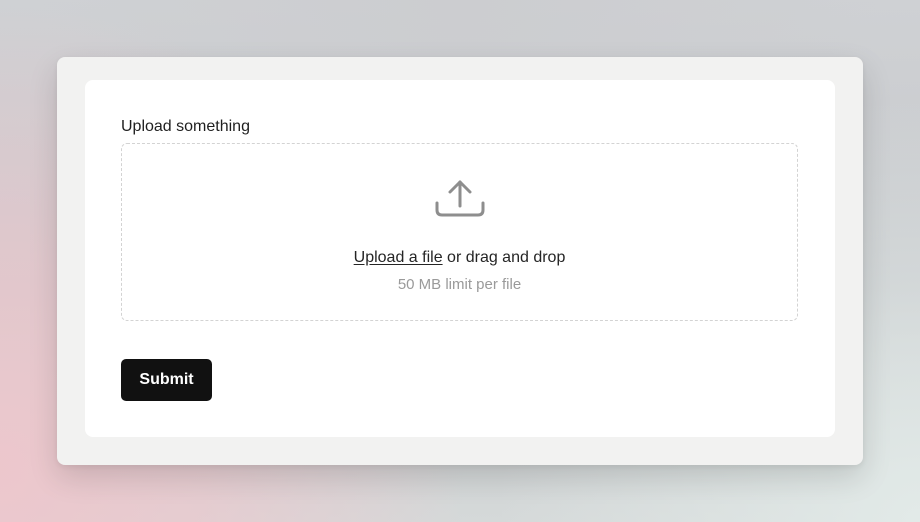 This screenshot has width=920, height=522. Describe the element at coordinates (459, 284) in the screenshot. I see `file-size-limit-hint: 50 MB limit per file` at that location.